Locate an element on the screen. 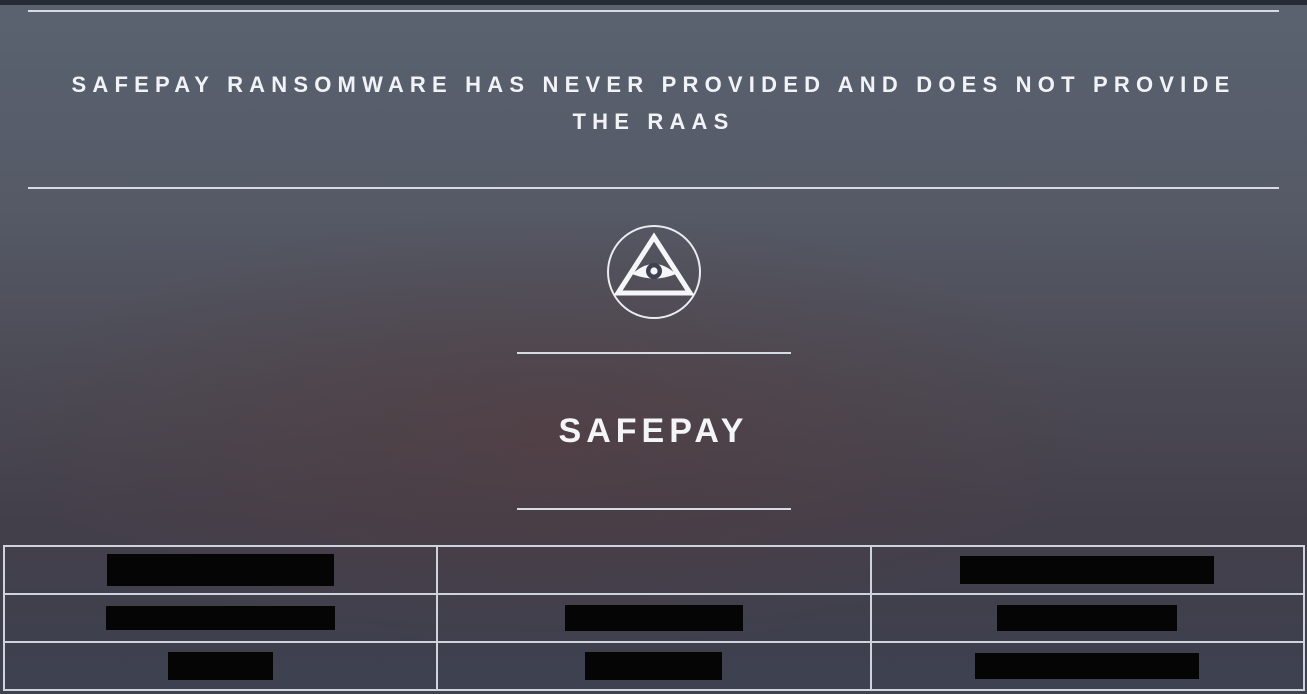 This screenshot has height=694, width=1307. header-divider is located at coordinates (653, 188).